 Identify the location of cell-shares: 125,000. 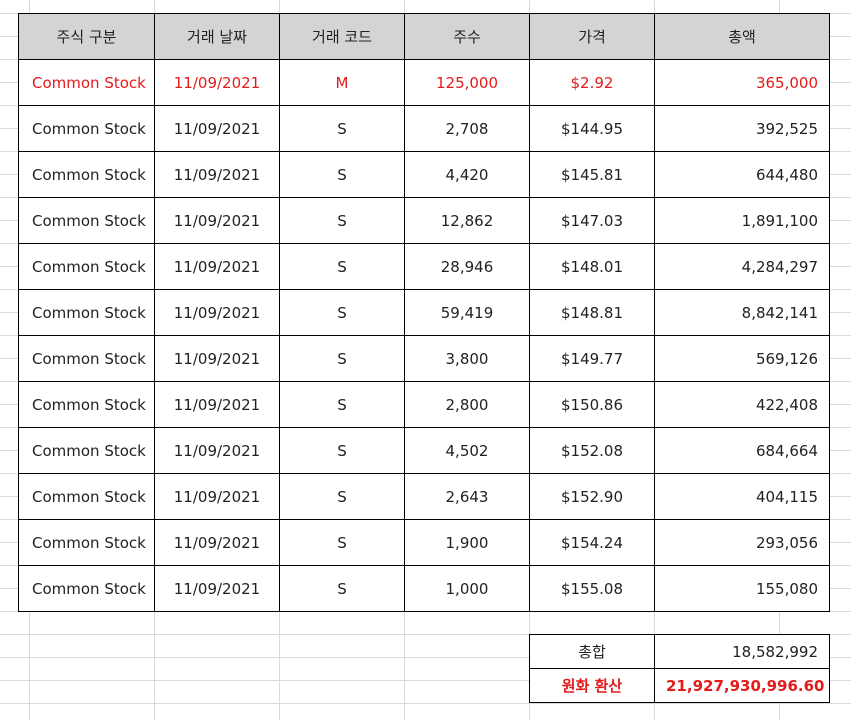
(467, 82).